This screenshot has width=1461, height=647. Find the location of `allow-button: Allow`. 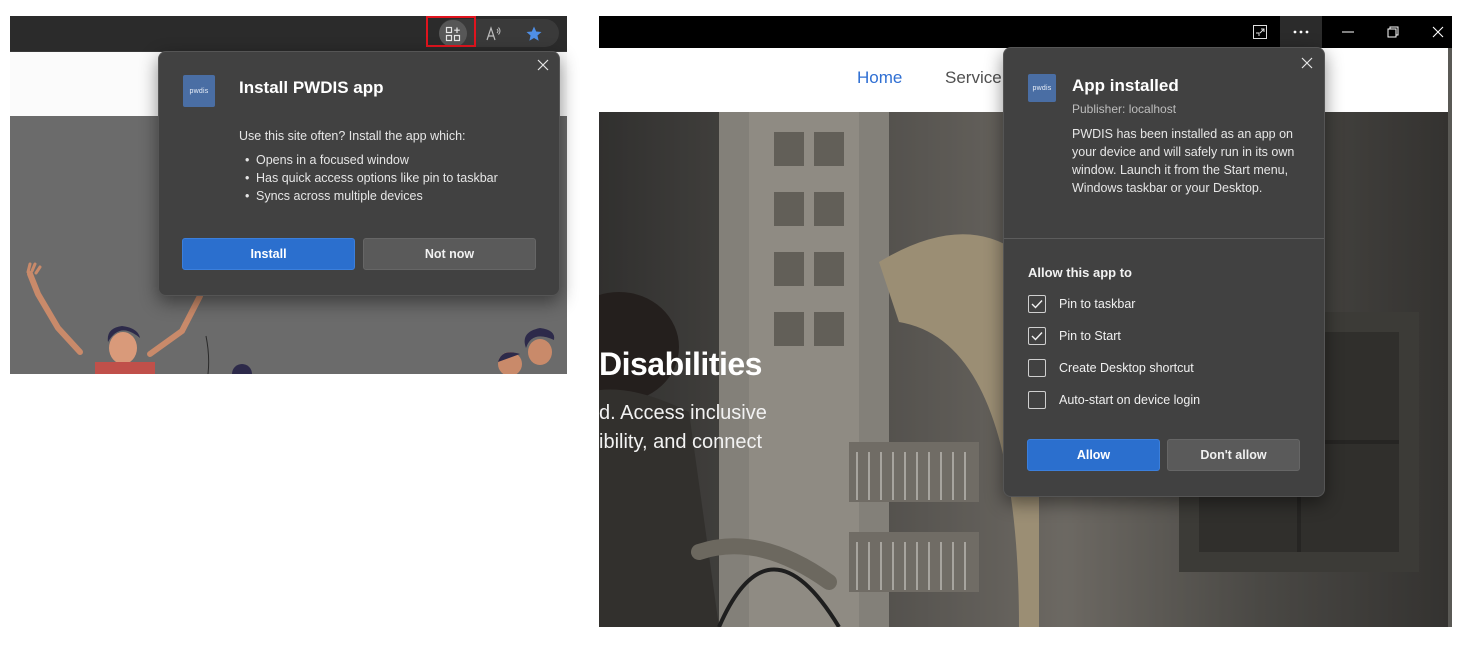

allow-button: Allow is located at coordinates (1093, 455).